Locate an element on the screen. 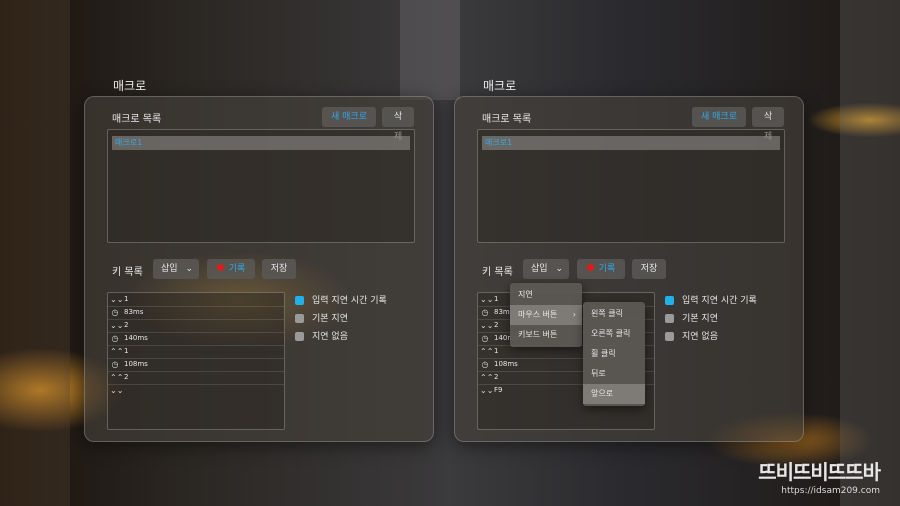 This screenshot has height=506, width=900. menu-item-wheel-click: 휠 클릭 is located at coordinates (614, 354).